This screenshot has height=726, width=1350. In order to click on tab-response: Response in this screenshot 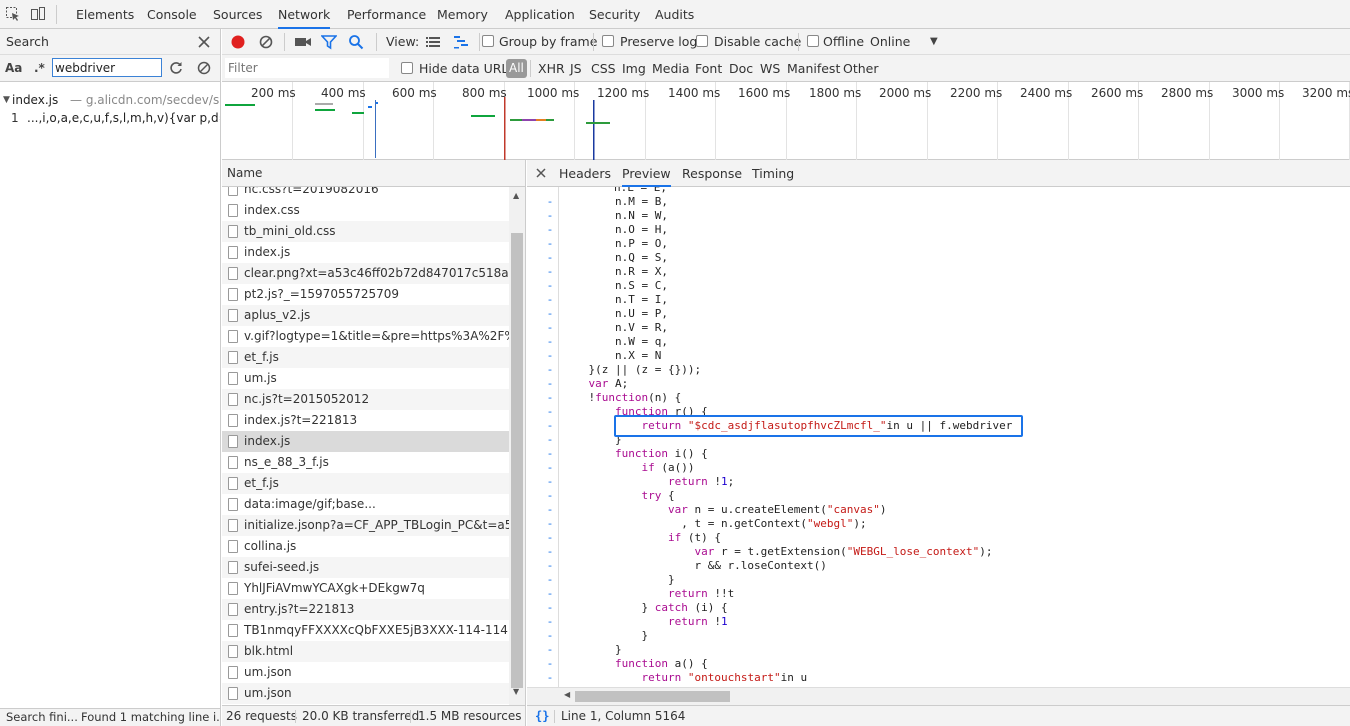, I will do `click(712, 173)`.